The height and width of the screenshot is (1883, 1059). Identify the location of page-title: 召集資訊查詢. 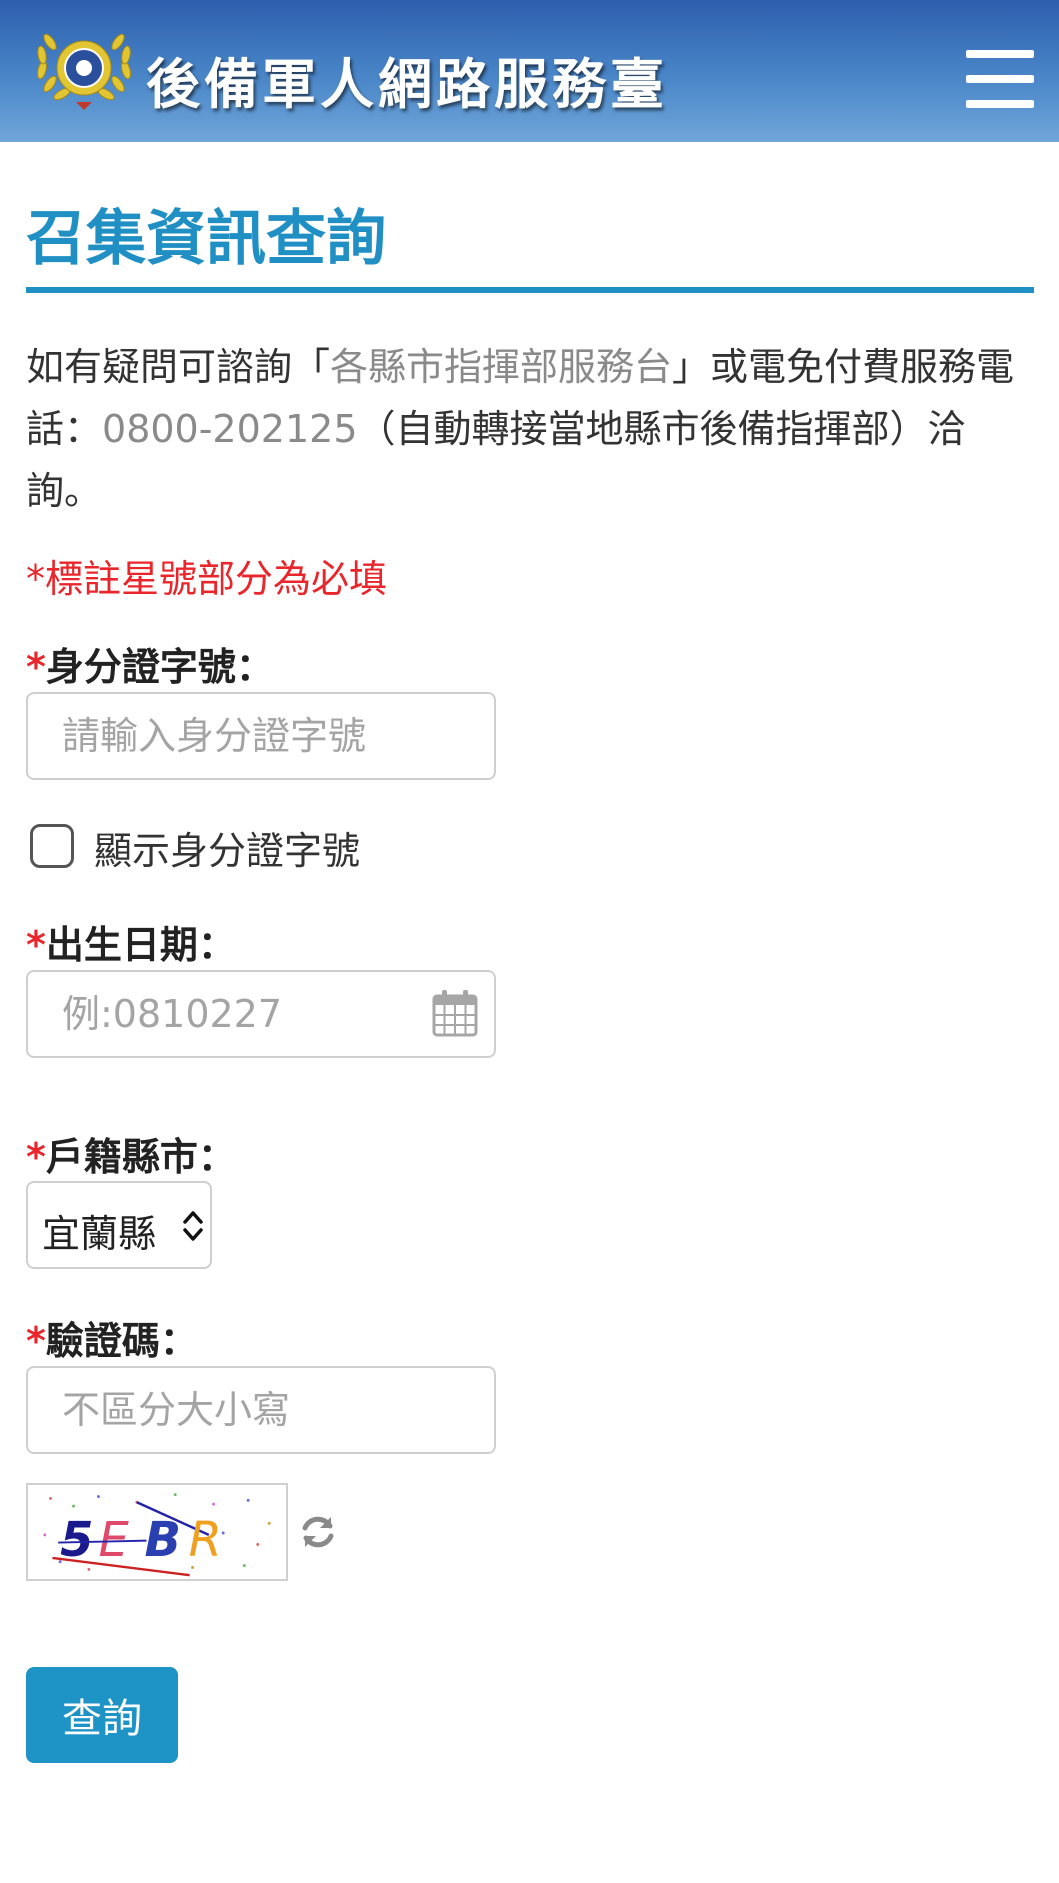
(206, 239).